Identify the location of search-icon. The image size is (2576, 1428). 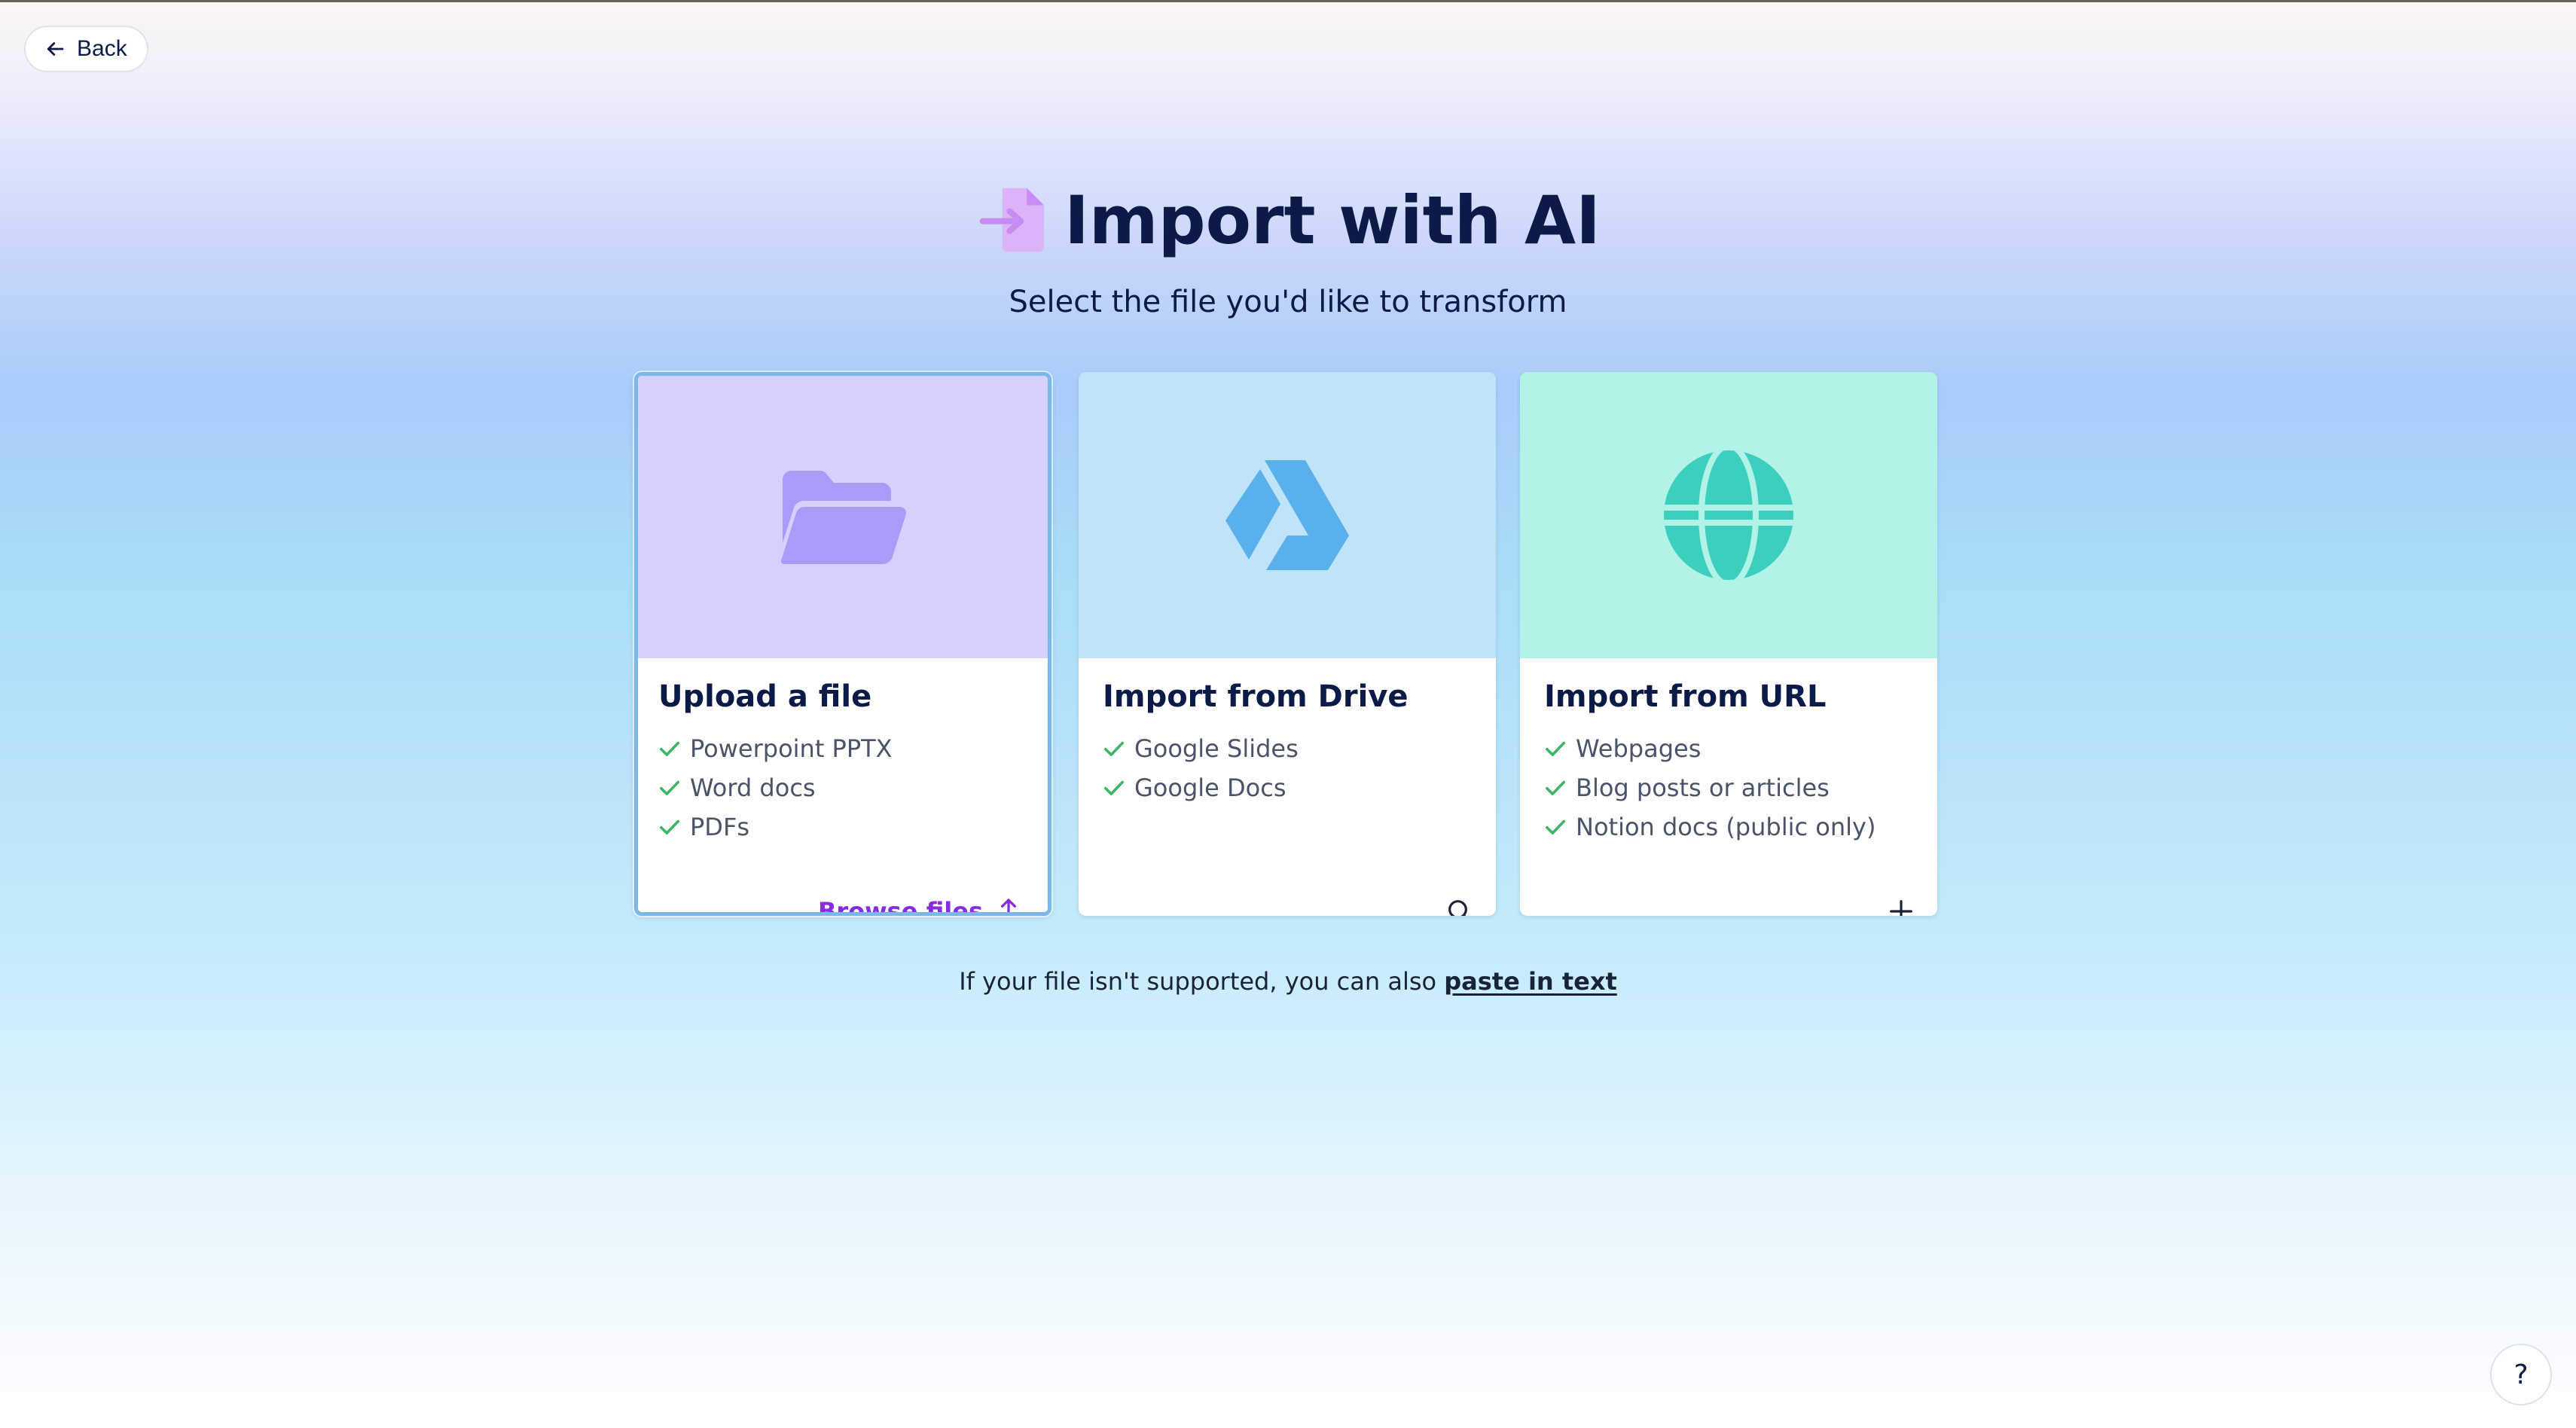
(1457, 908).